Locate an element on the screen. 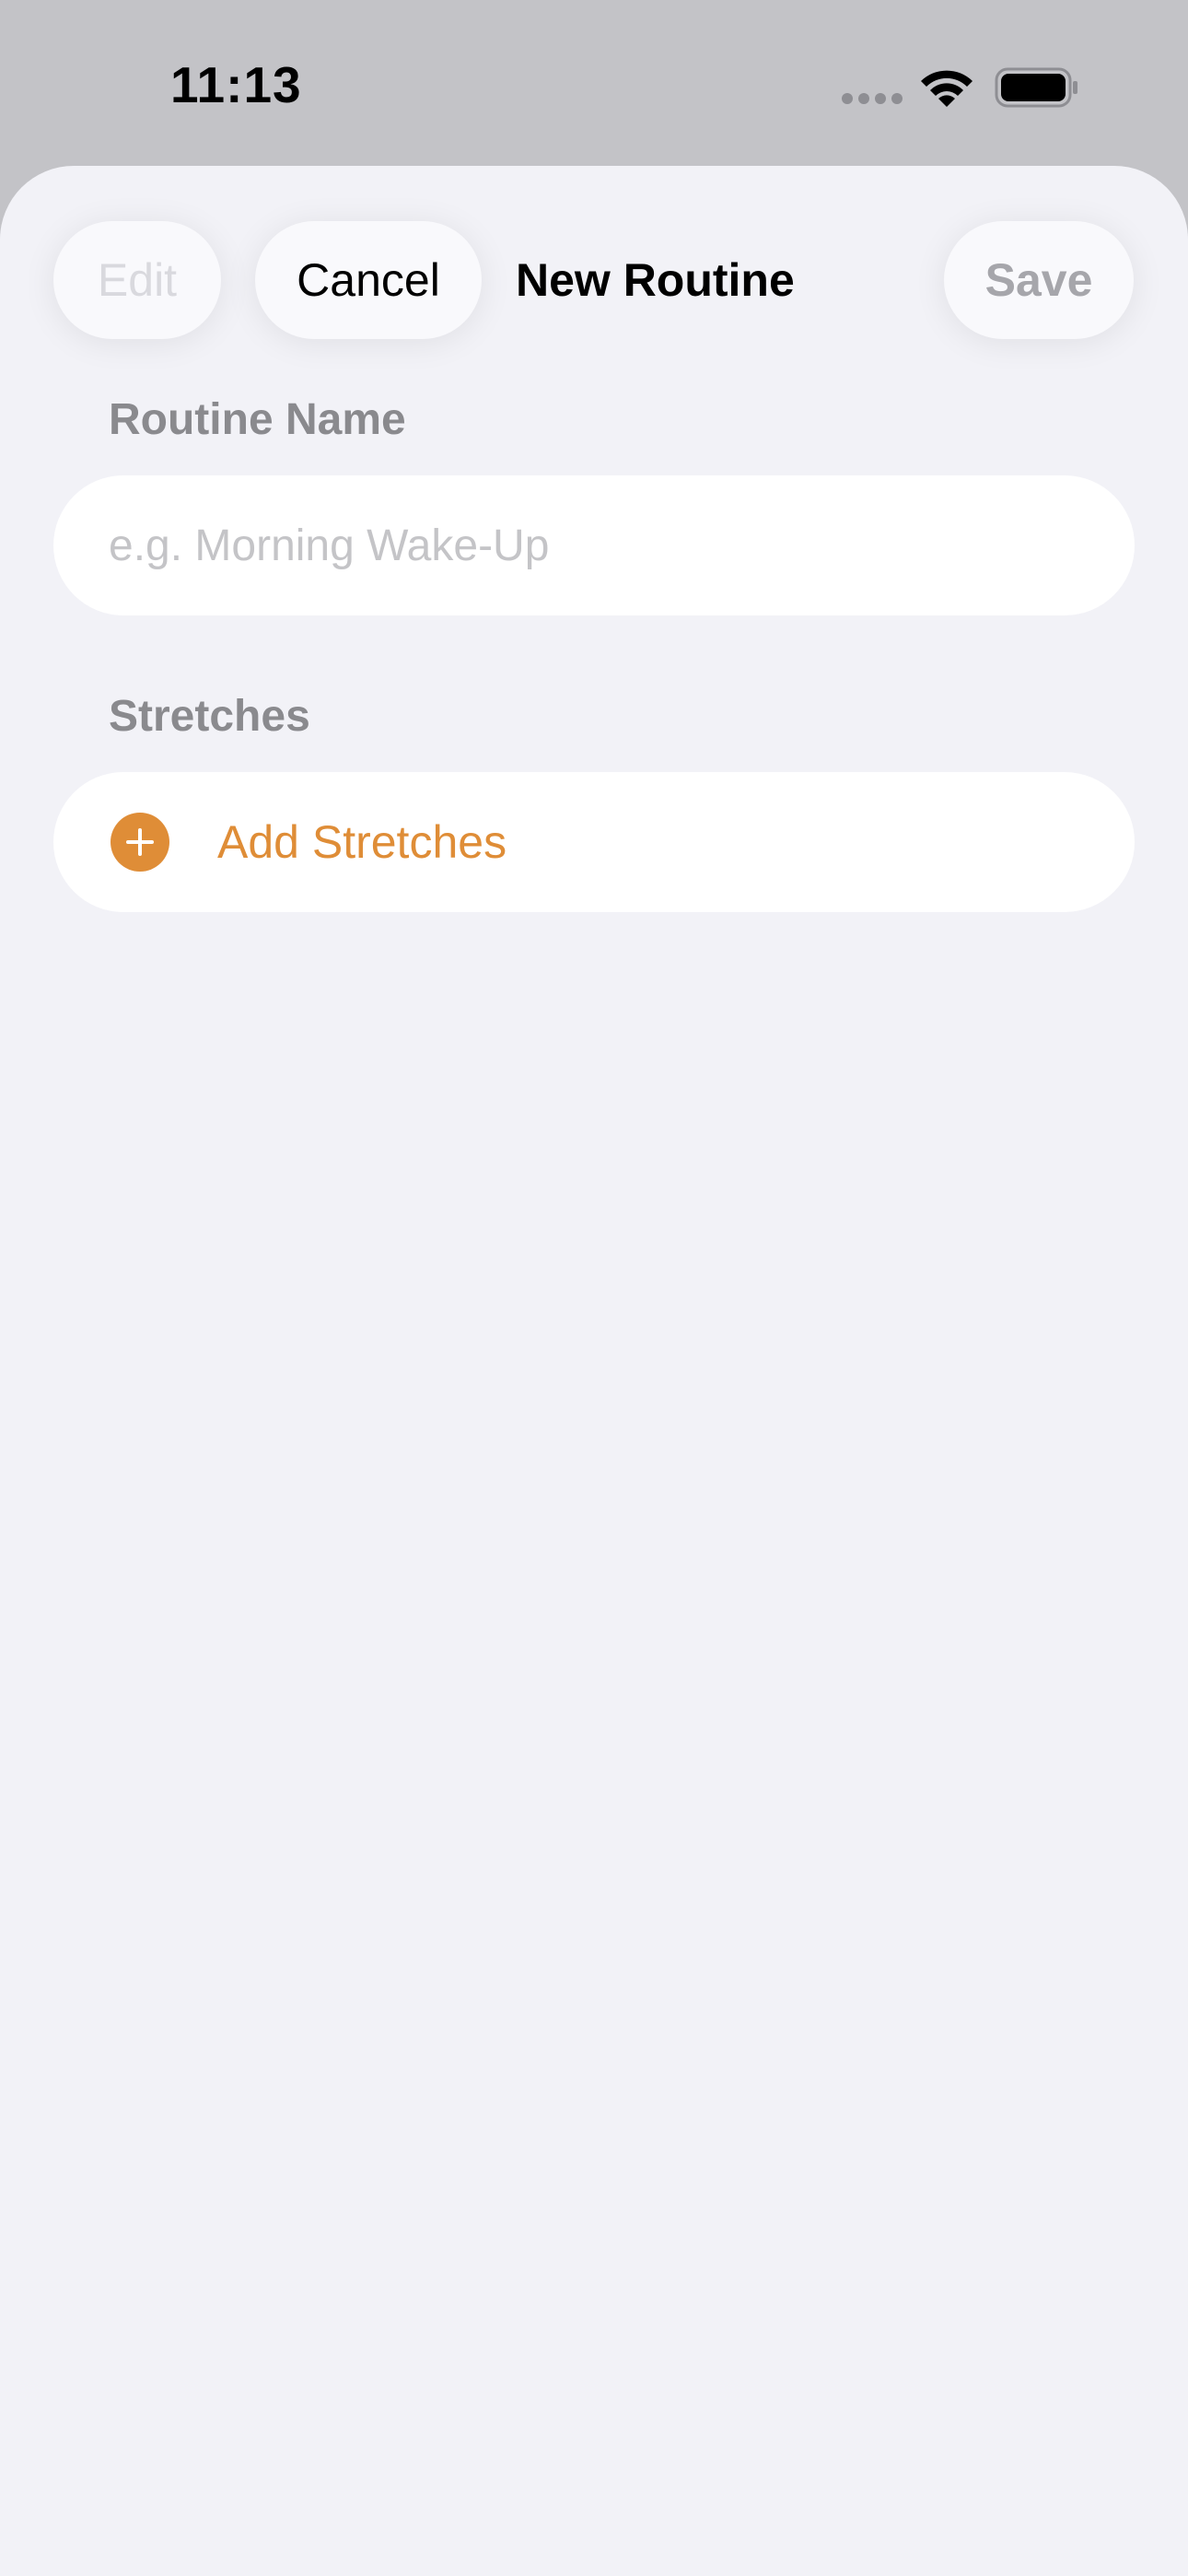 This screenshot has height=2576, width=1188. battery-icon is located at coordinates (1036, 87).